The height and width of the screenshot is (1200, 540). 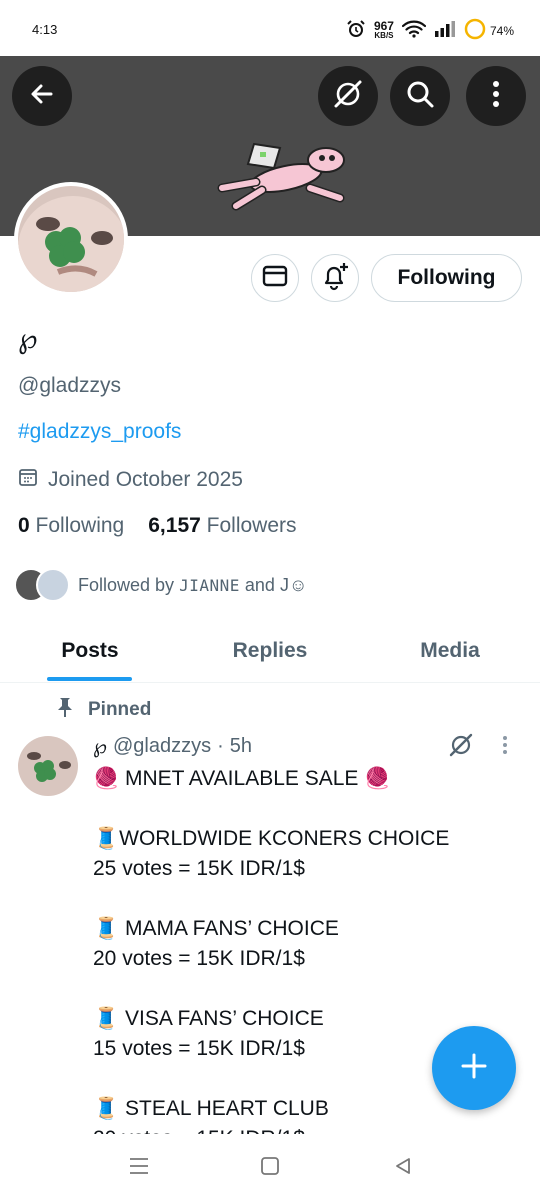 What do you see at coordinates (293, 584) in the screenshot?
I see `followed-by-name: J☺` at bounding box center [293, 584].